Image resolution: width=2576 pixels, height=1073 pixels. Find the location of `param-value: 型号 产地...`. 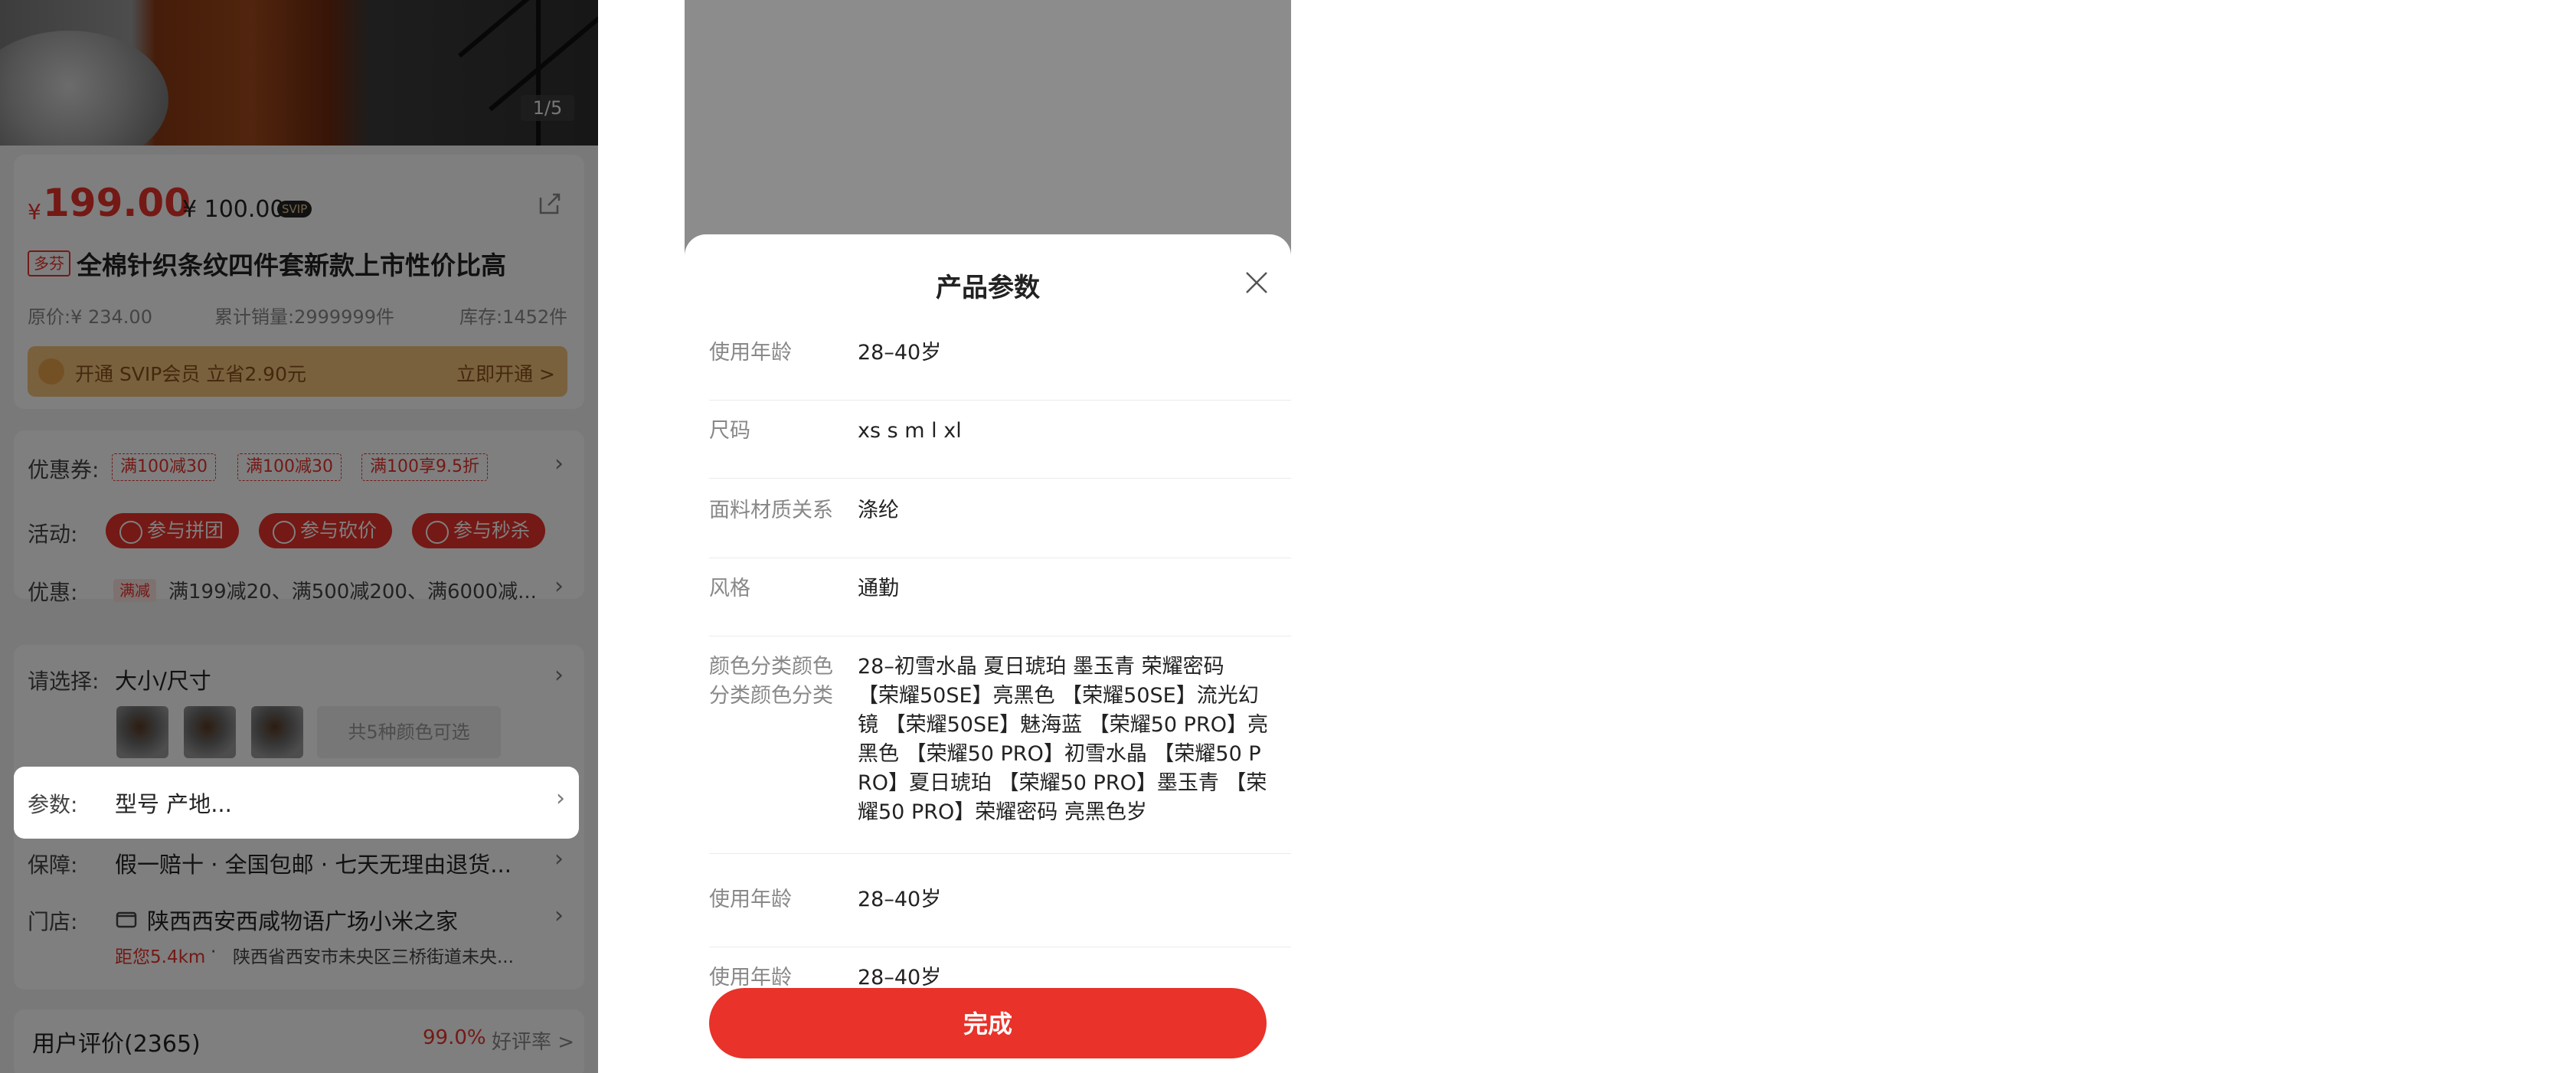

param-value: 型号 产地... is located at coordinates (173, 804).